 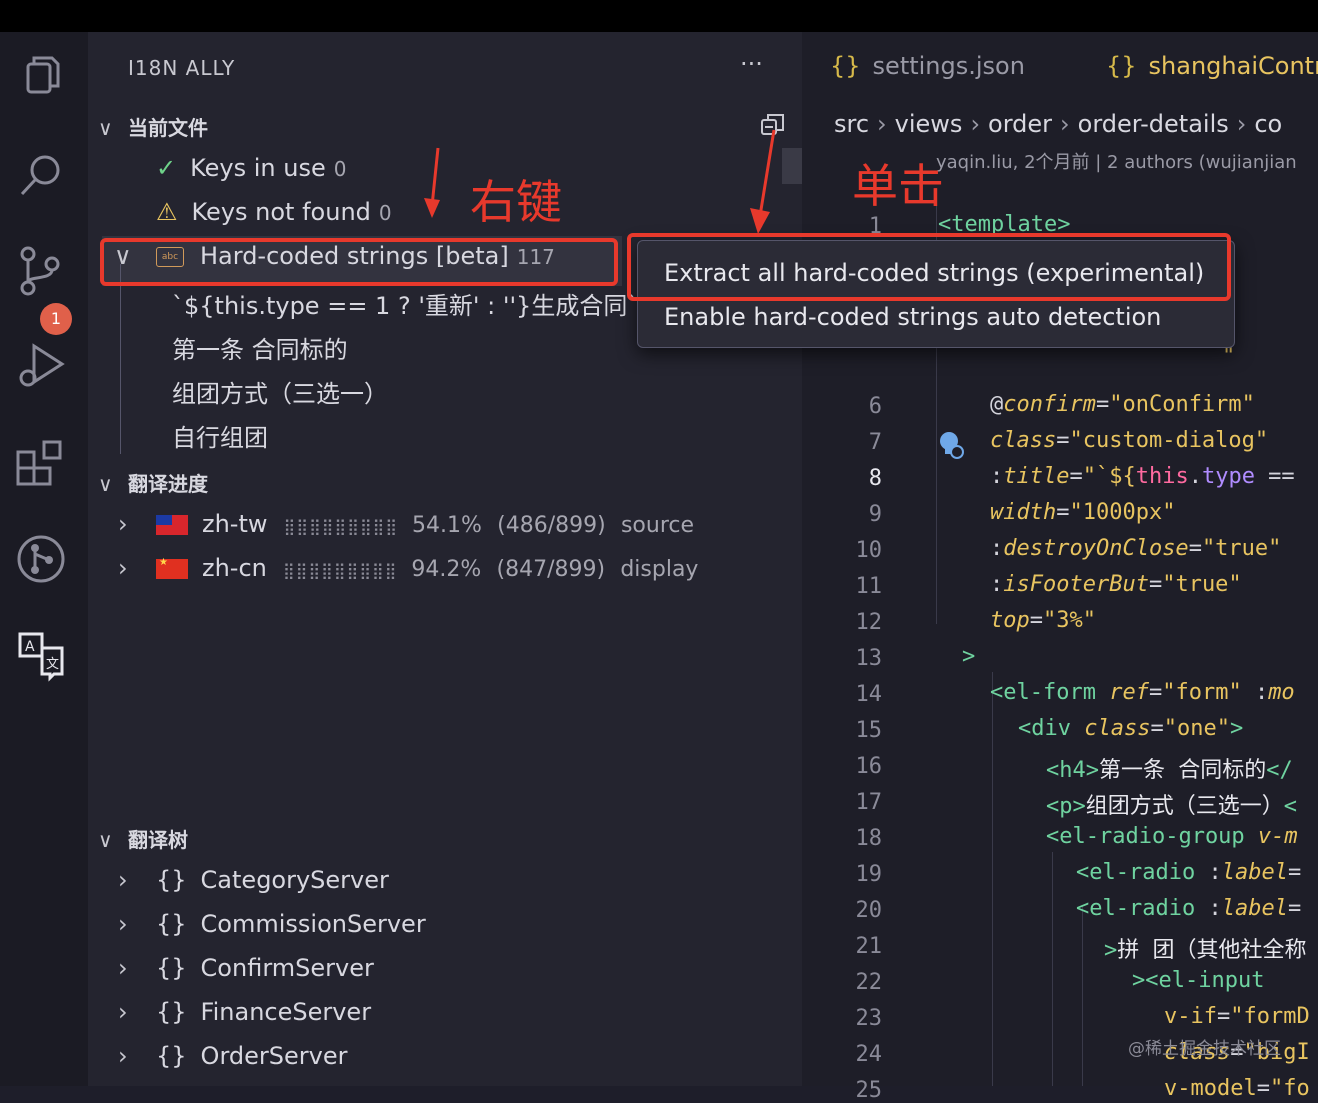 What do you see at coordinates (41, 655) in the screenshot?
I see `i18n-ally-icon: A文` at bounding box center [41, 655].